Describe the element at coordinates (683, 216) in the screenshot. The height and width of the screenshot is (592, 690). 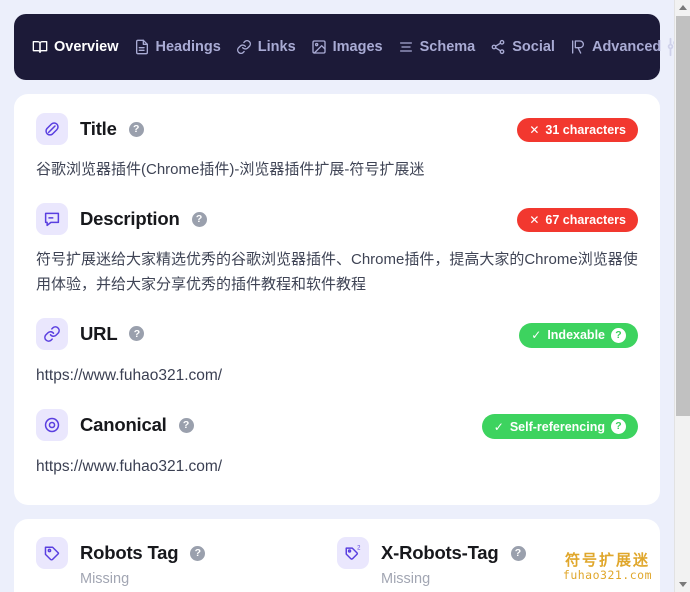
I see `scrollbar-thumb` at that location.